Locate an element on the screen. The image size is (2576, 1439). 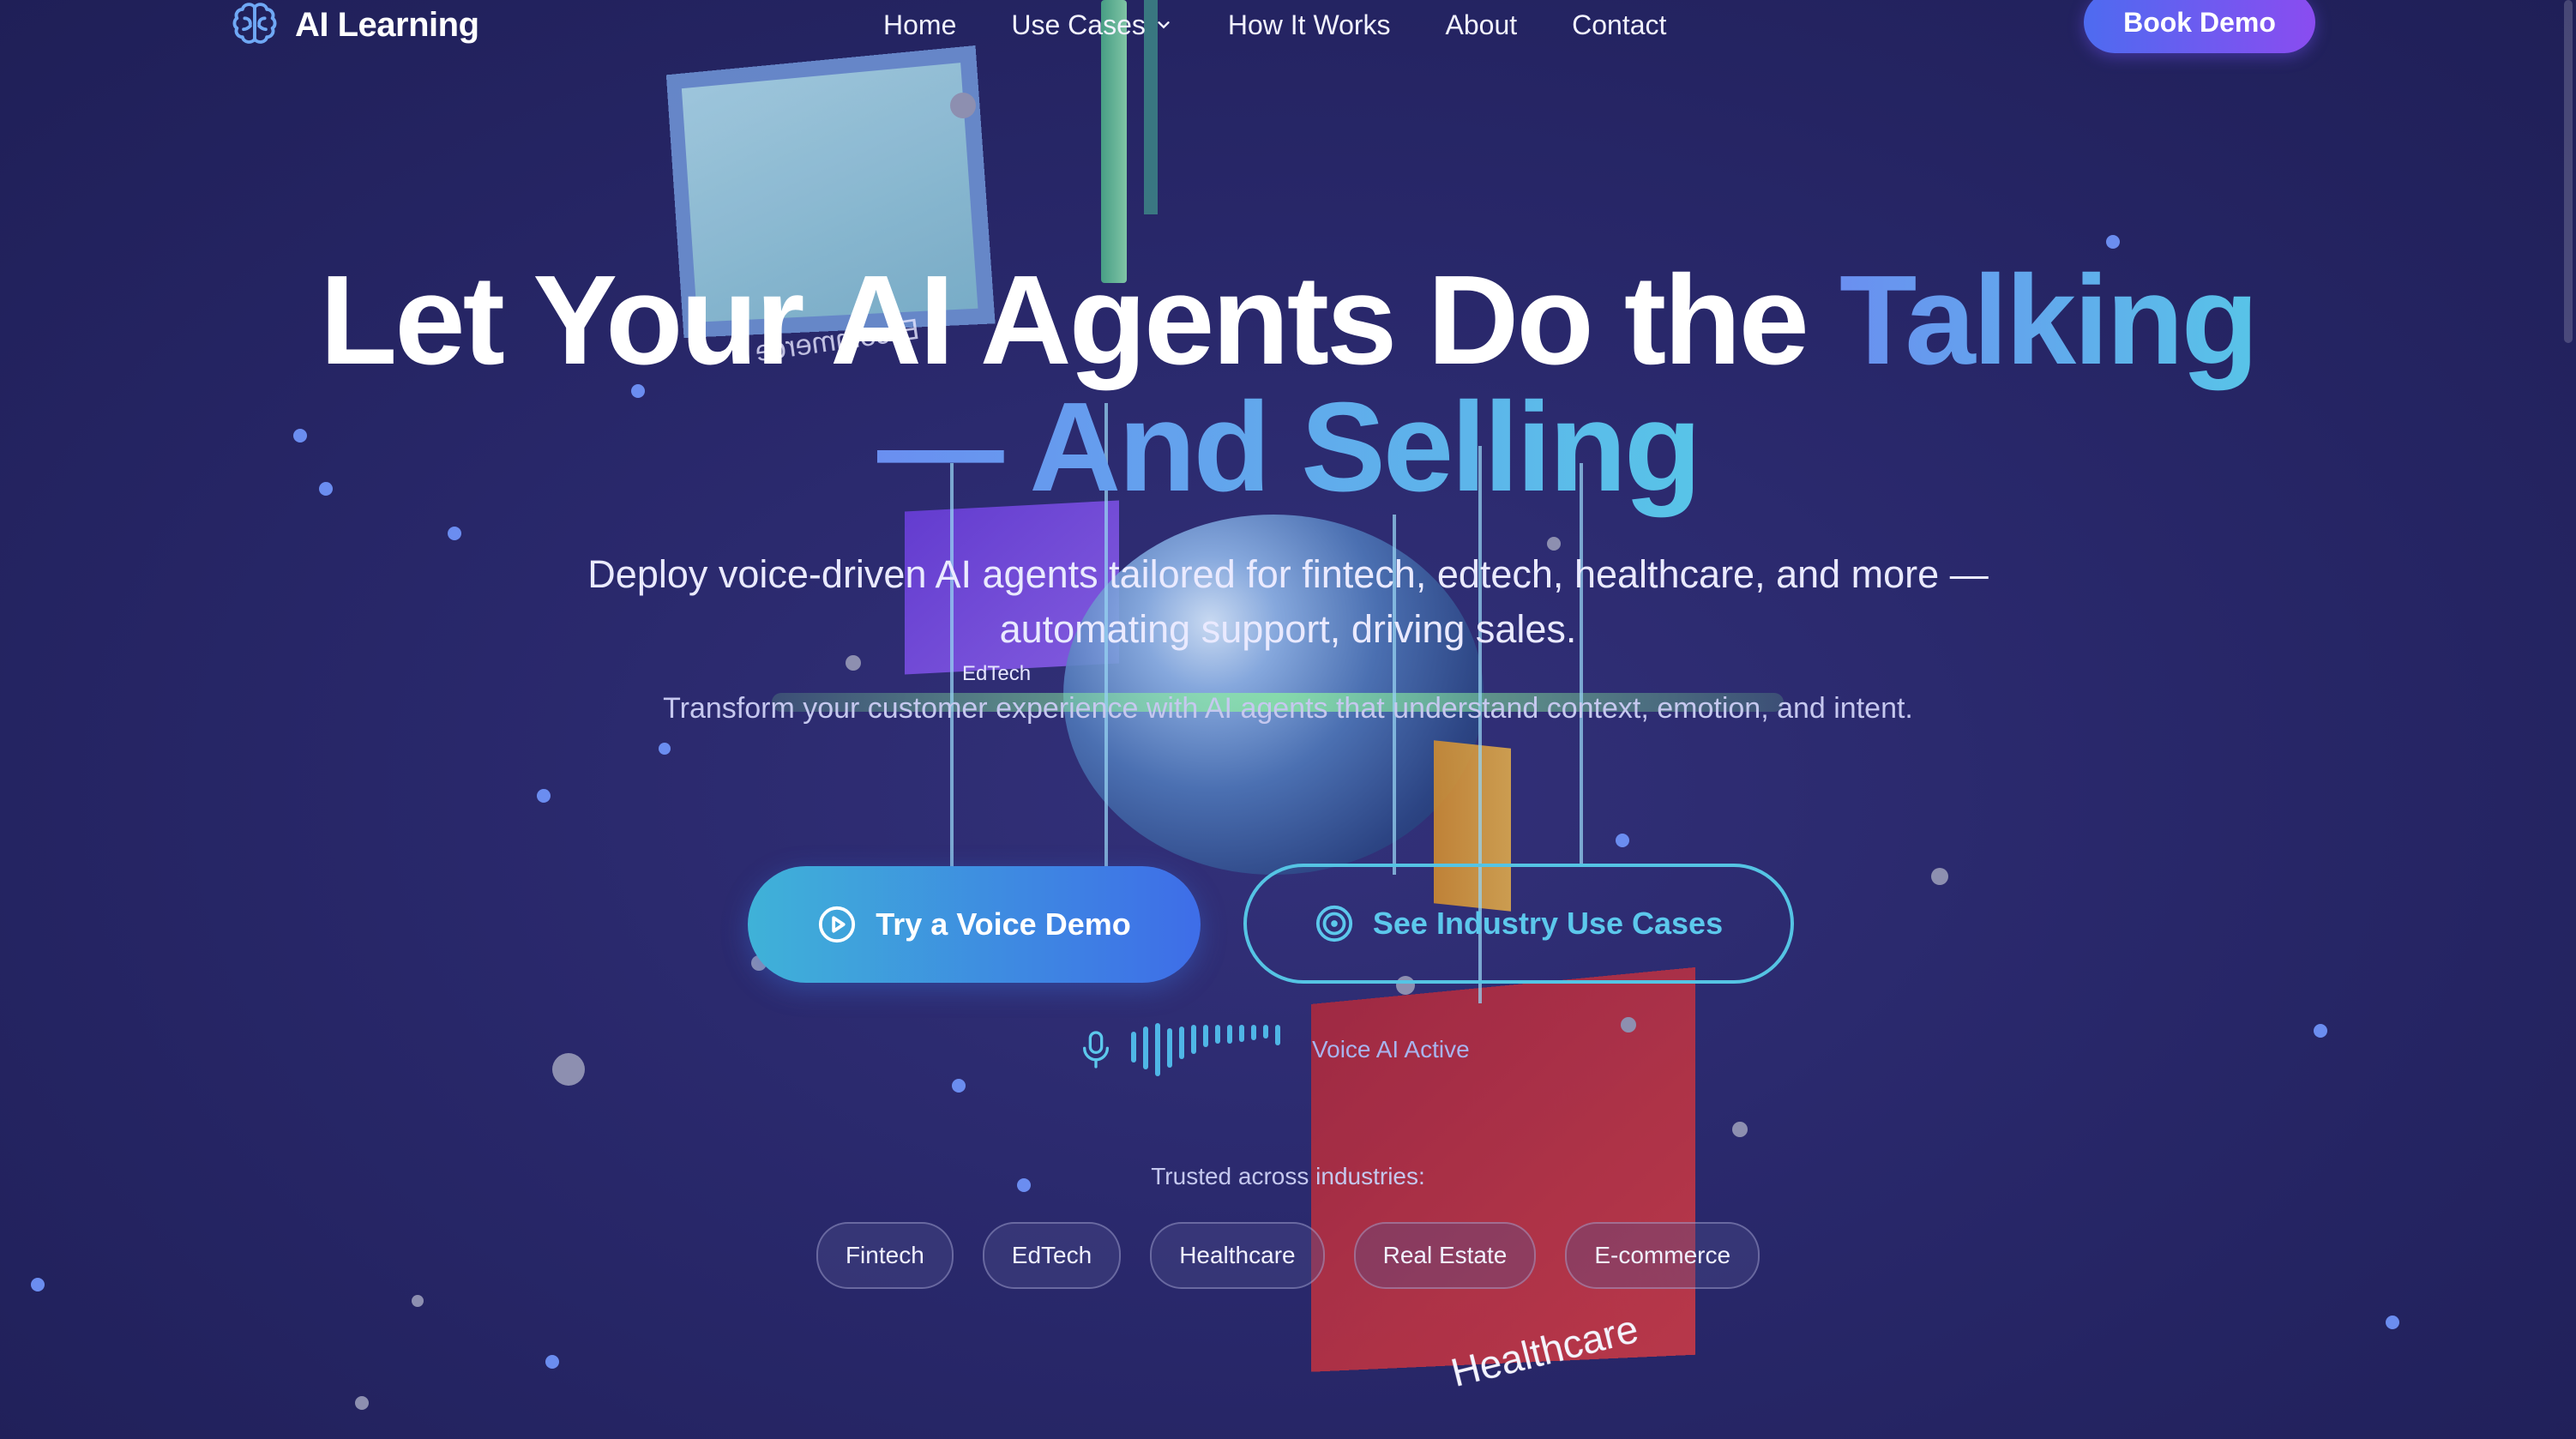
target-icon is located at coordinates (1333, 924).